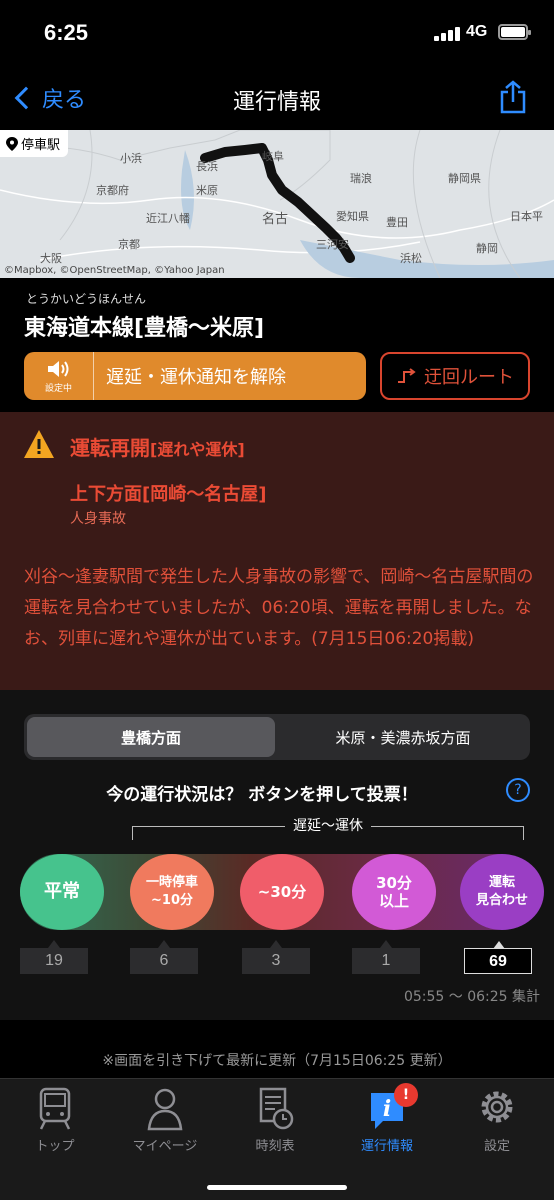 The image size is (554, 1200). What do you see at coordinates (276, 102) in the screenshot?
I see `page-title: 運行情報` at bounding box center [276, 102].